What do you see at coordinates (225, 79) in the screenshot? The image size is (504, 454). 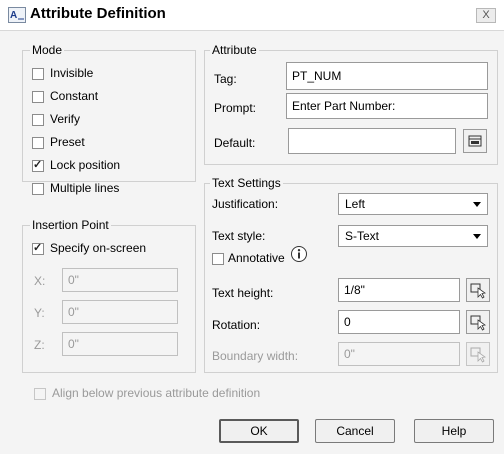 I see `tag-label: Tag:` at bounding box center [225, 79].